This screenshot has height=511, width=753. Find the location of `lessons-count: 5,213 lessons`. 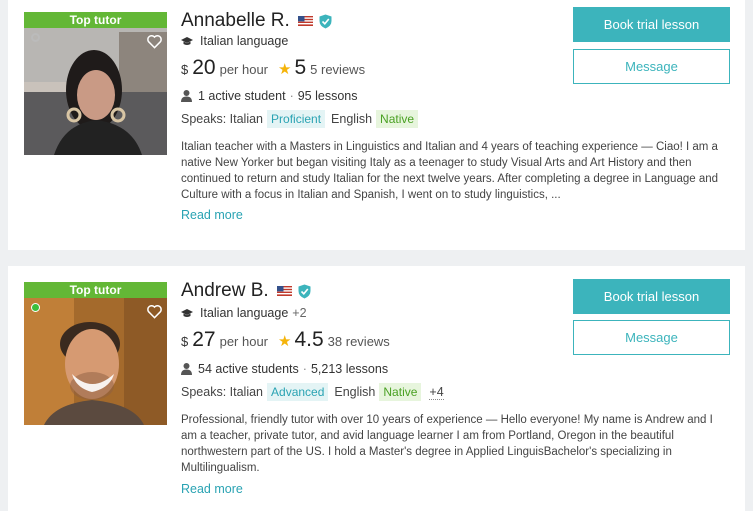

lessons-count: 5,213 lessons is located at coordinates (349, 369).